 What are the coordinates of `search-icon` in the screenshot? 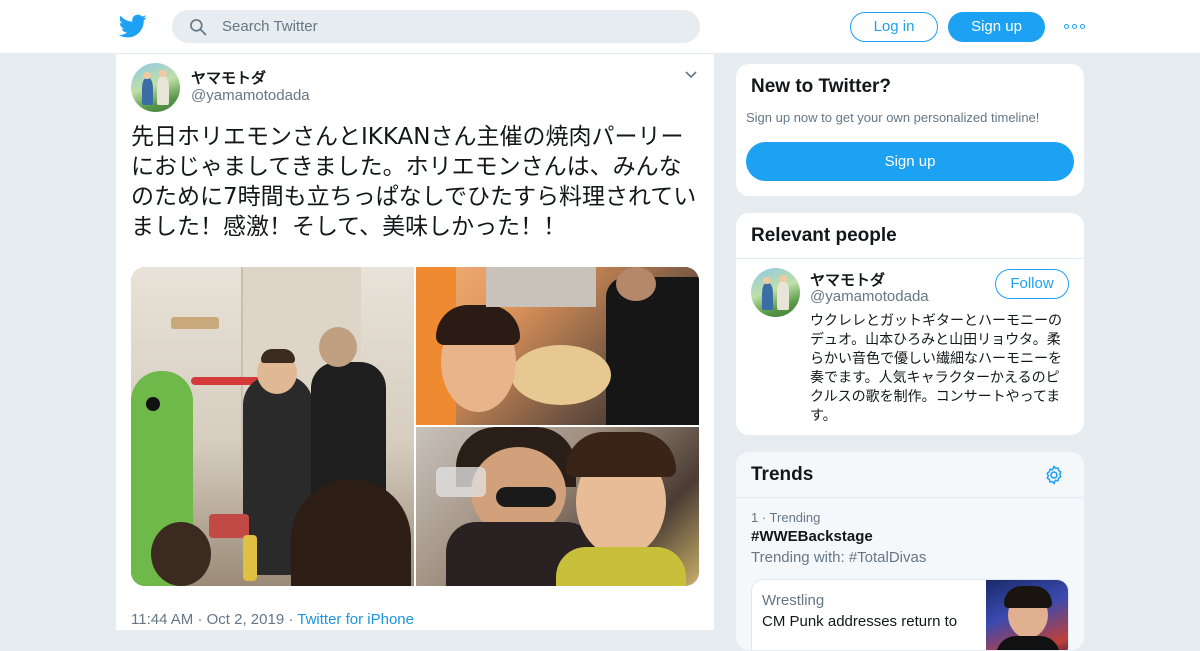 It's located at (198, 26).